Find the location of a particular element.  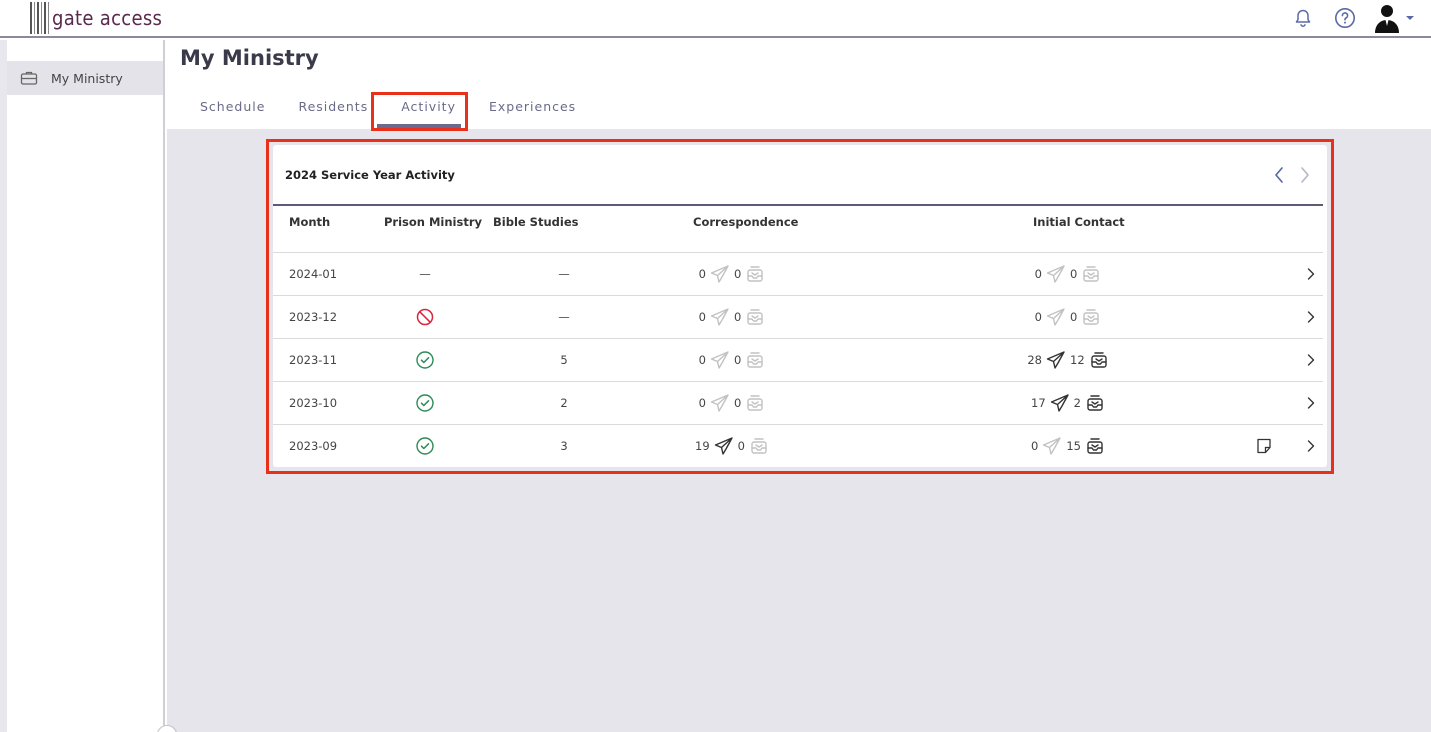

bell-icon is located at coordinates (1303, 18).